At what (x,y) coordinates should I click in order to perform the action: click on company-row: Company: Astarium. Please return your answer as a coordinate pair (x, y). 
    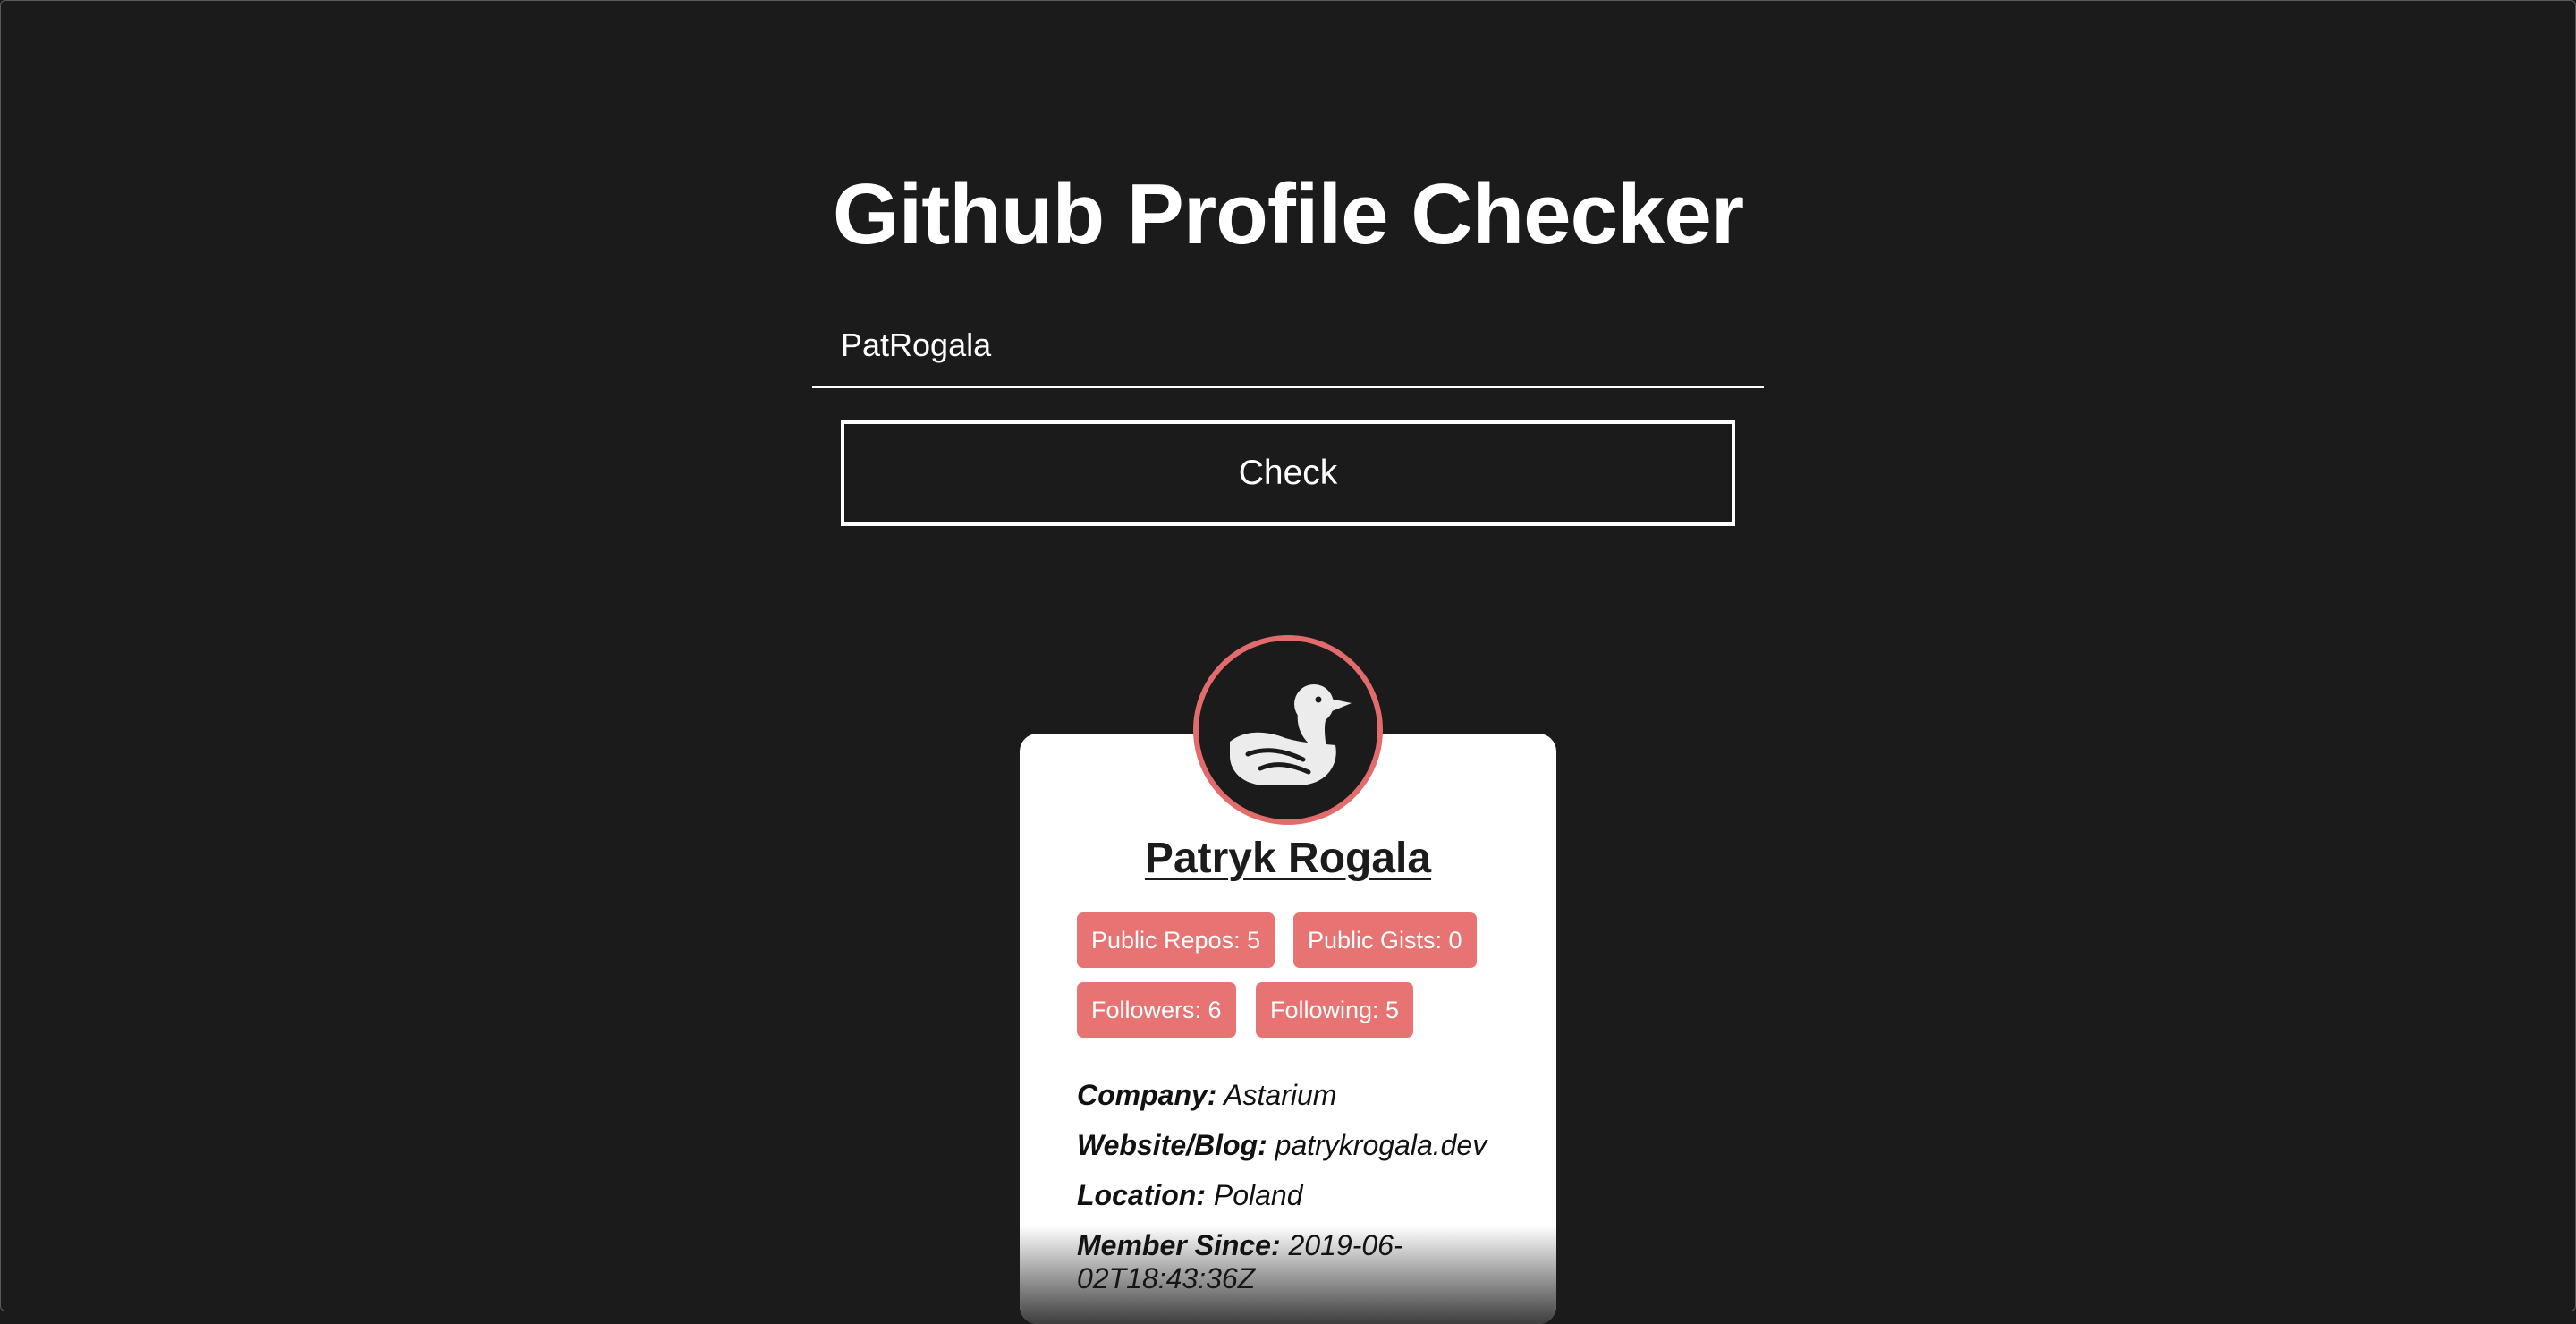
    Looking at the image, I should click on (1309, 1095).